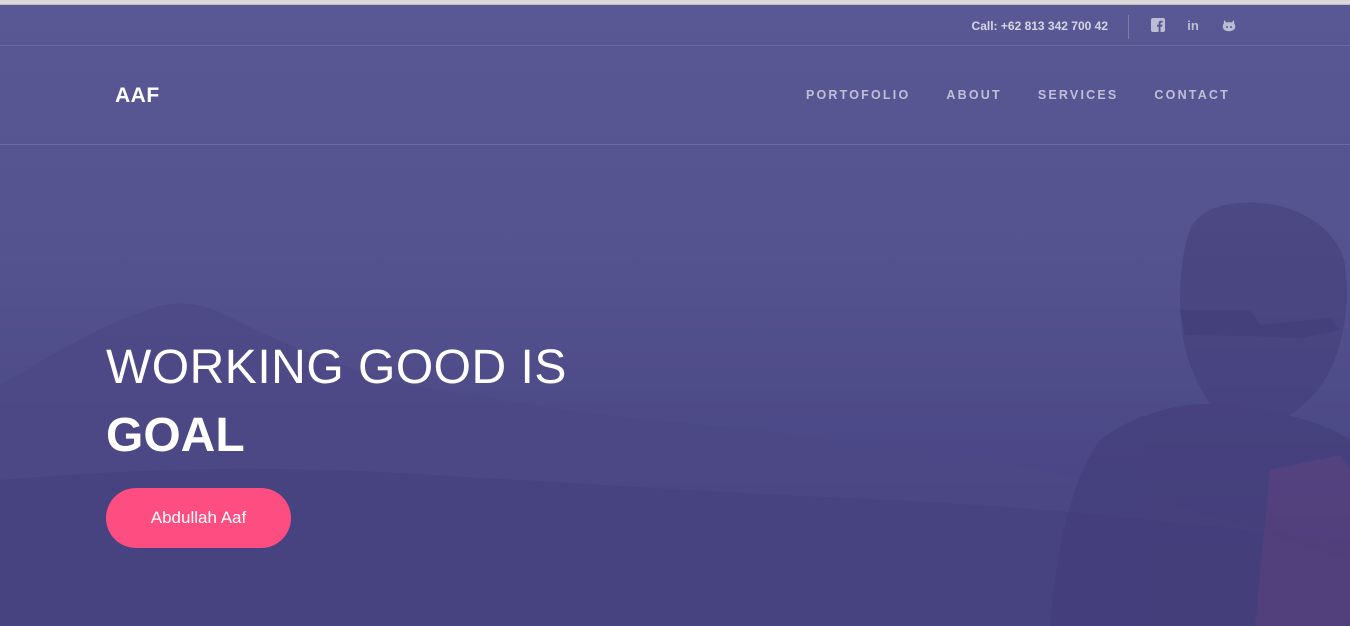 Image resolution: width=1350 pixels, height=626 pixels. Describe the element at coordinates (198, 518) in the screenshot. I see `hero-cta-button: Abdullah Aaf` at that location.